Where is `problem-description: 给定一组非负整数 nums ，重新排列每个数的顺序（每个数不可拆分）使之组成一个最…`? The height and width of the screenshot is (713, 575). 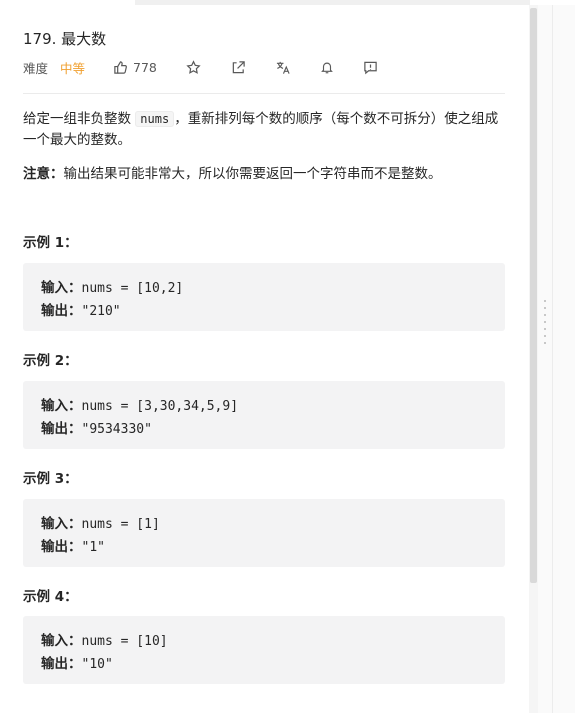
problem-description: 给定一组非负整数 nums ，重新排列每个数的顺序（每个数不可拆分）使之组成一个最… is located at coordinates (263, 130).